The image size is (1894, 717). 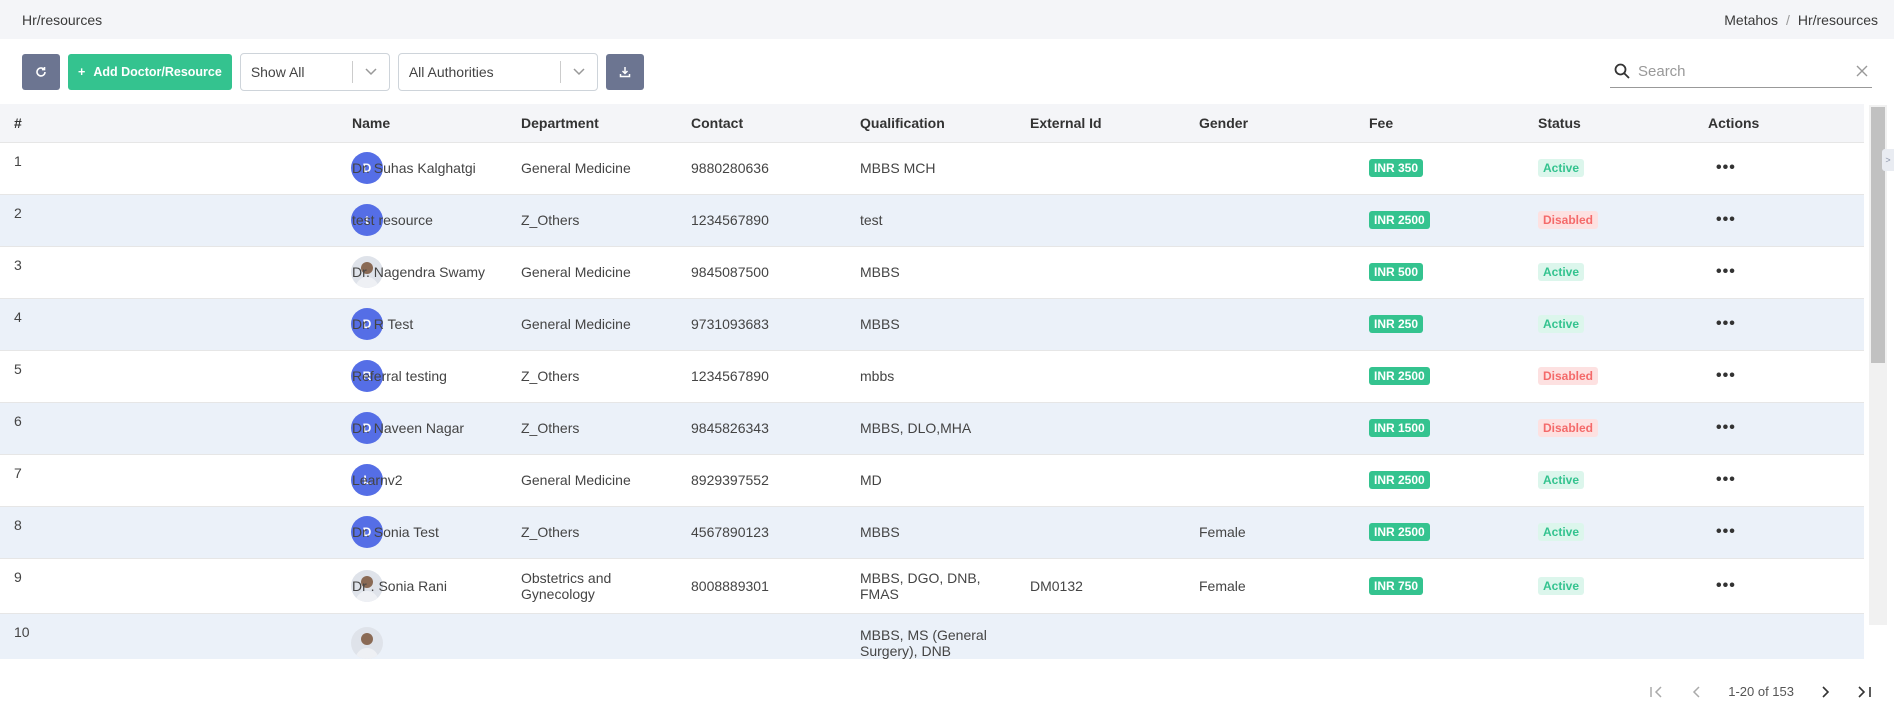 What do you see at coordinates (1609, 123) in the screenshot?
I see `column-header-status: Status` at bounding box center [1609, 123].